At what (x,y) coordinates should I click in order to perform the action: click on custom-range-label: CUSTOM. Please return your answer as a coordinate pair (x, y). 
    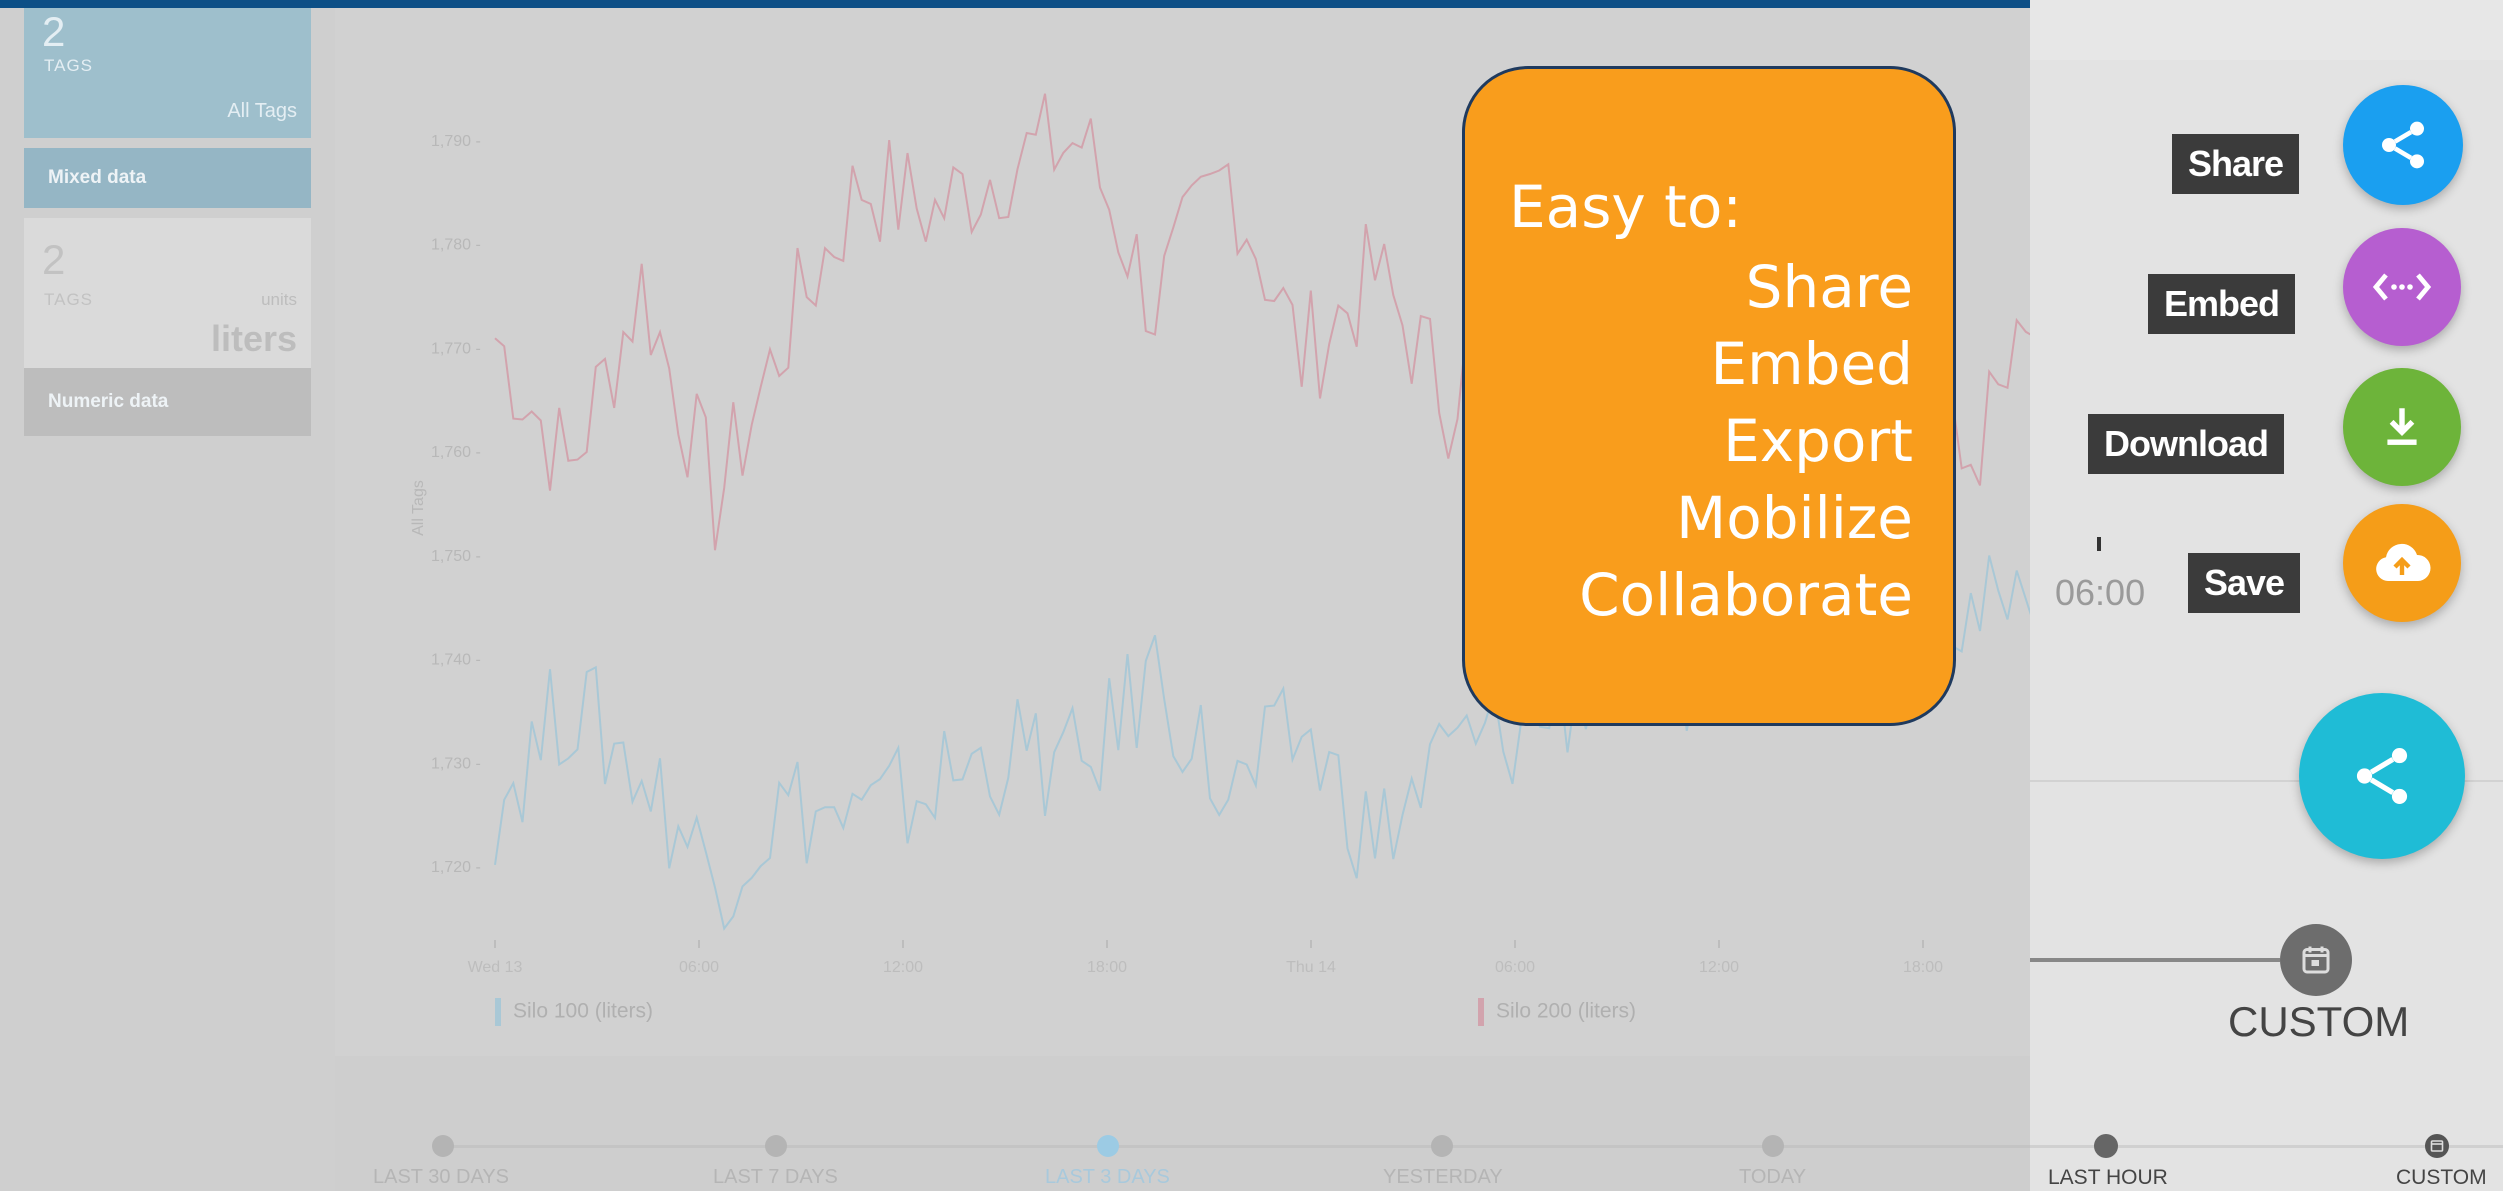
    Looking at the image, I should click on (2318, 1022).